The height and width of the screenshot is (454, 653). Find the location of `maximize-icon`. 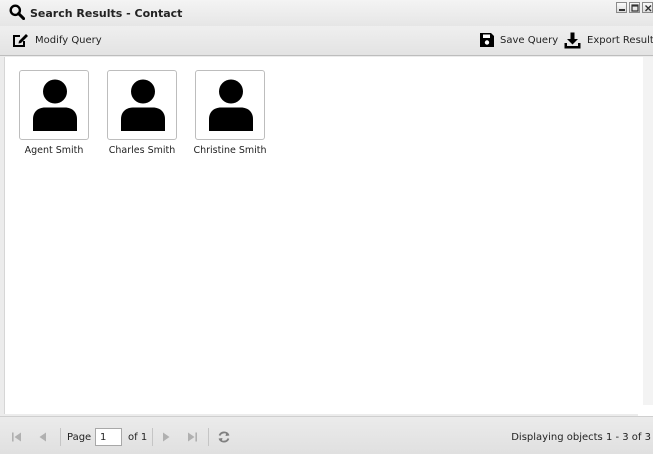

maximize-icon is located at coordinates (634, 7).